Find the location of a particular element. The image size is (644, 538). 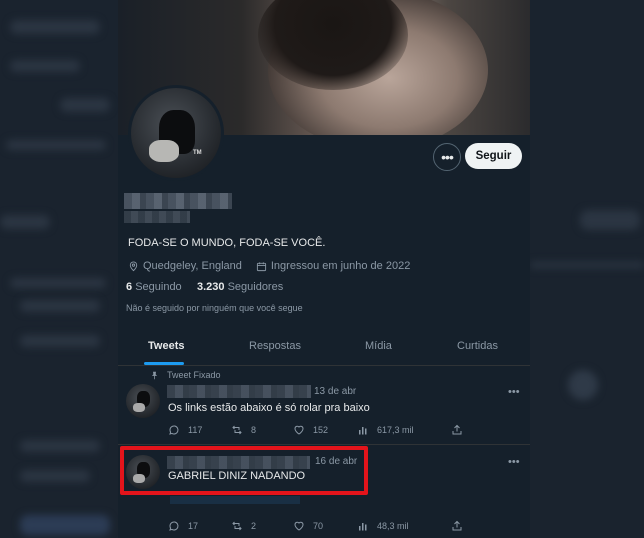

profile-stats: 6 Seguindo 3.230 Seguidores is located at coordinates (204, 287).